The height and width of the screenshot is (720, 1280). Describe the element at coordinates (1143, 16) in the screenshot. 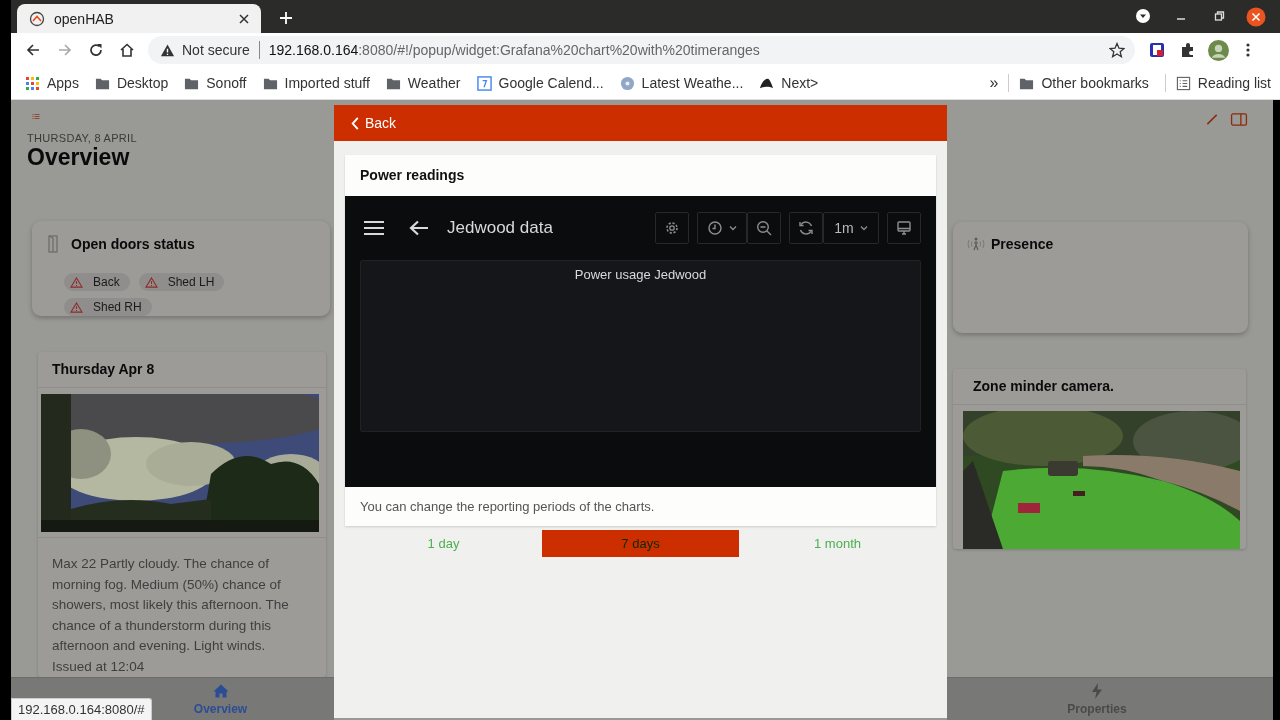

I see `dropdown-icon` at that location.